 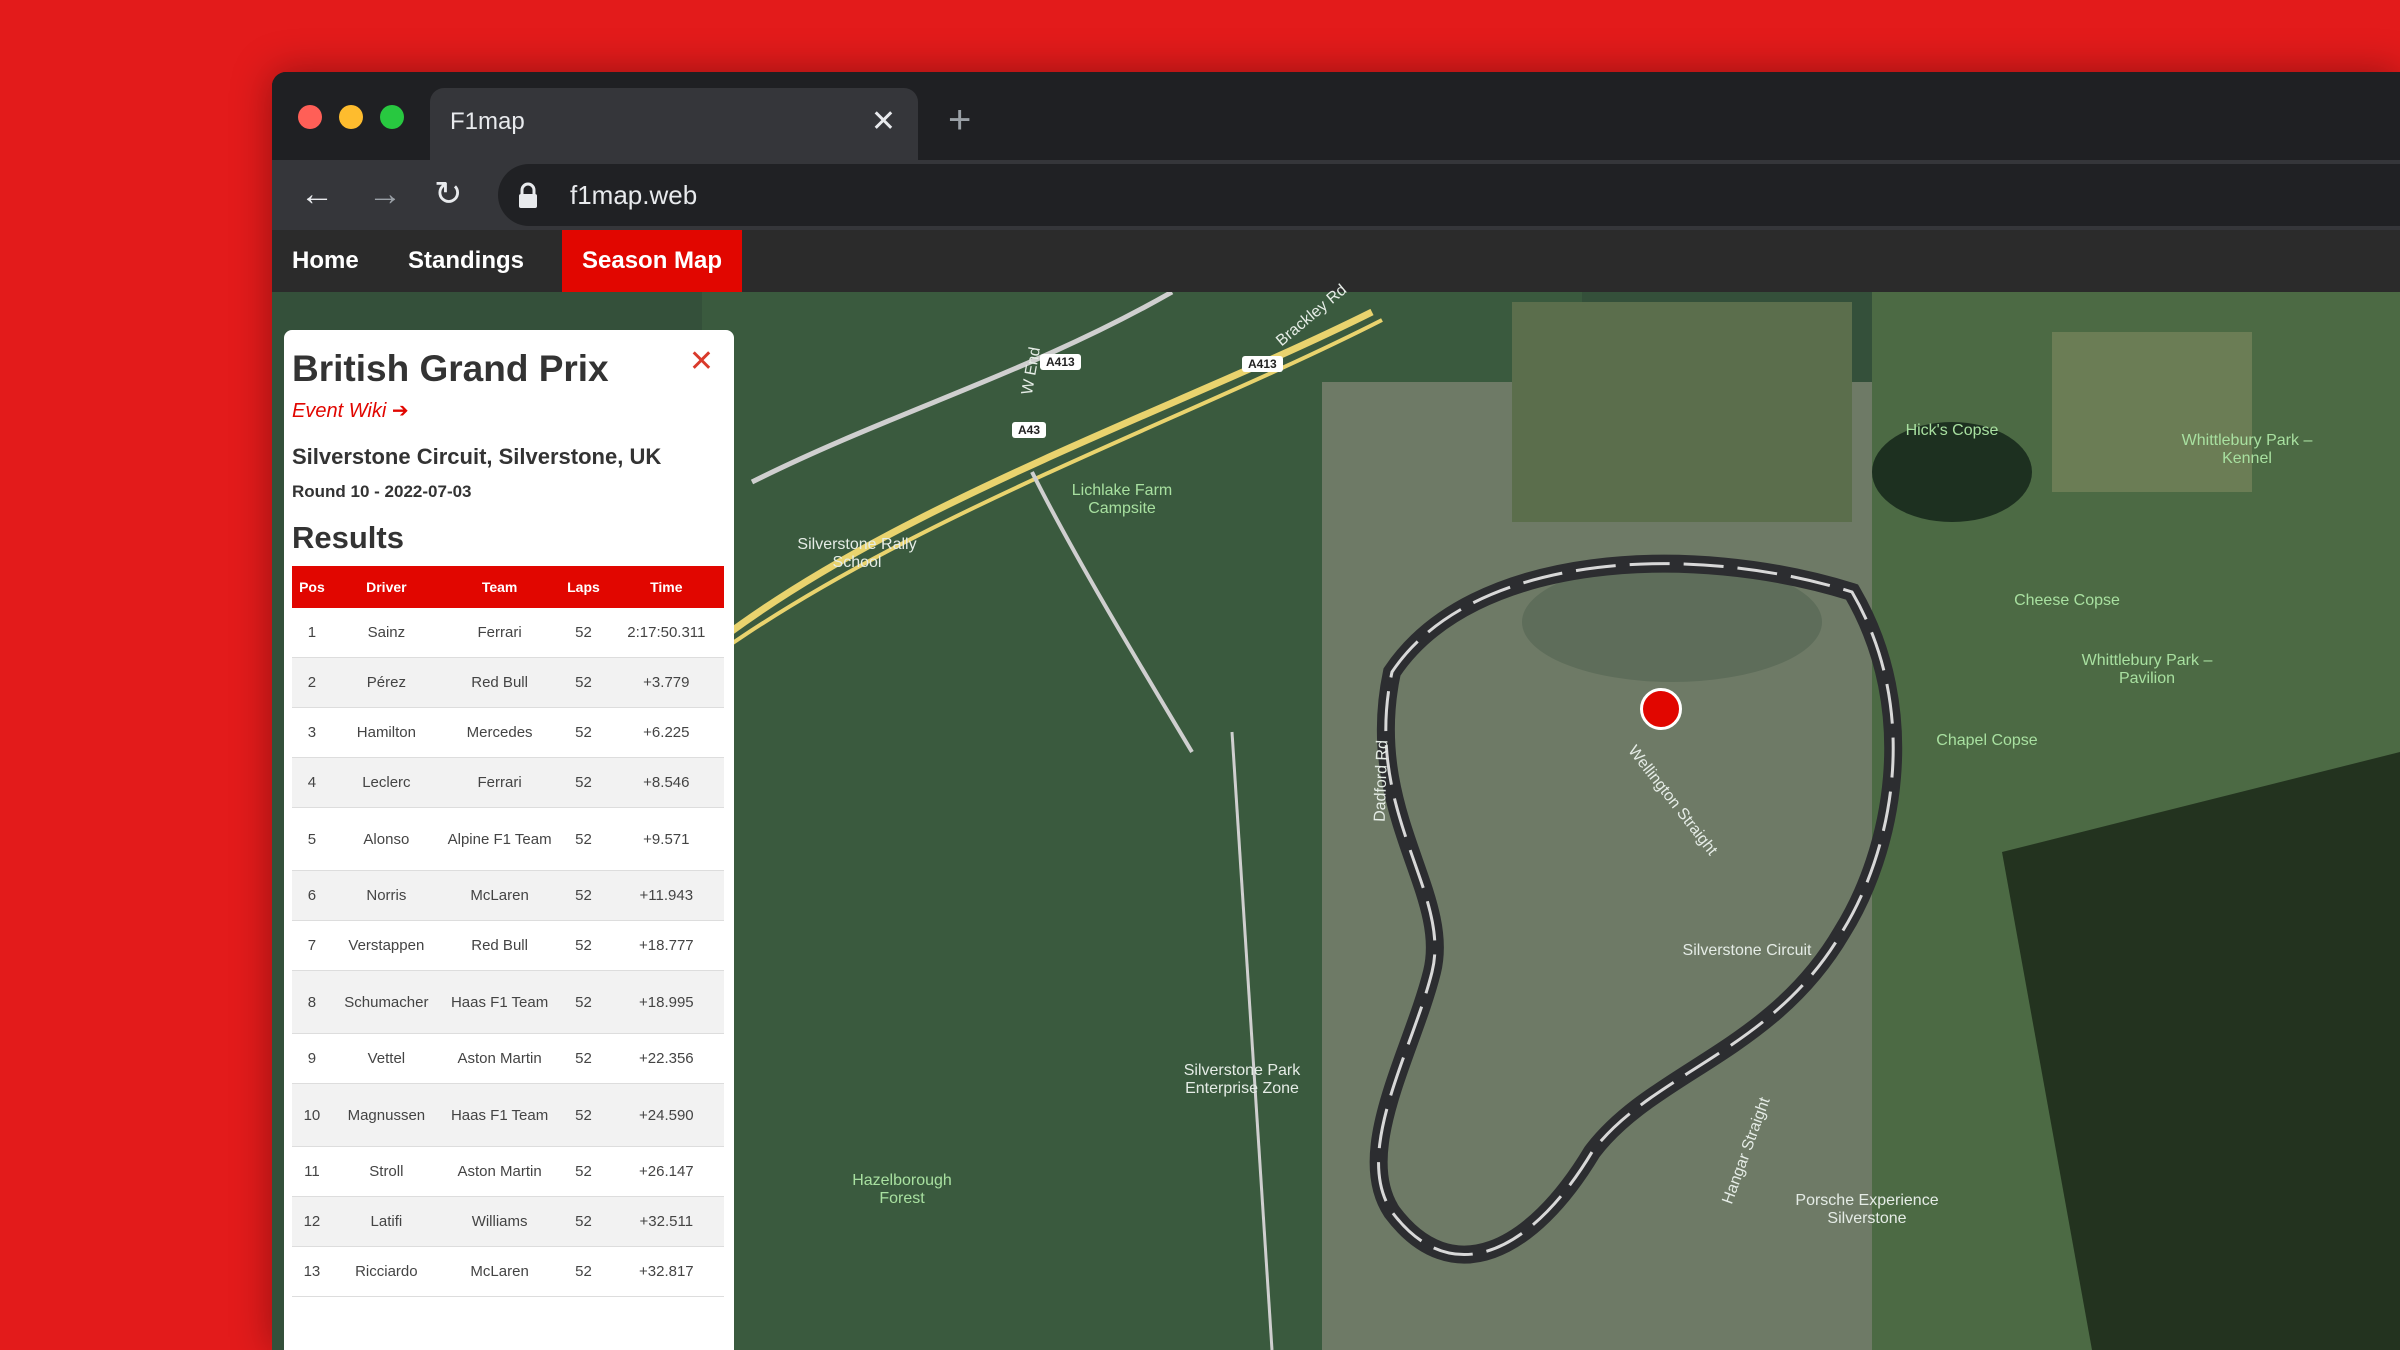 I want to click on lock-icon, so click(x=528, y=195).